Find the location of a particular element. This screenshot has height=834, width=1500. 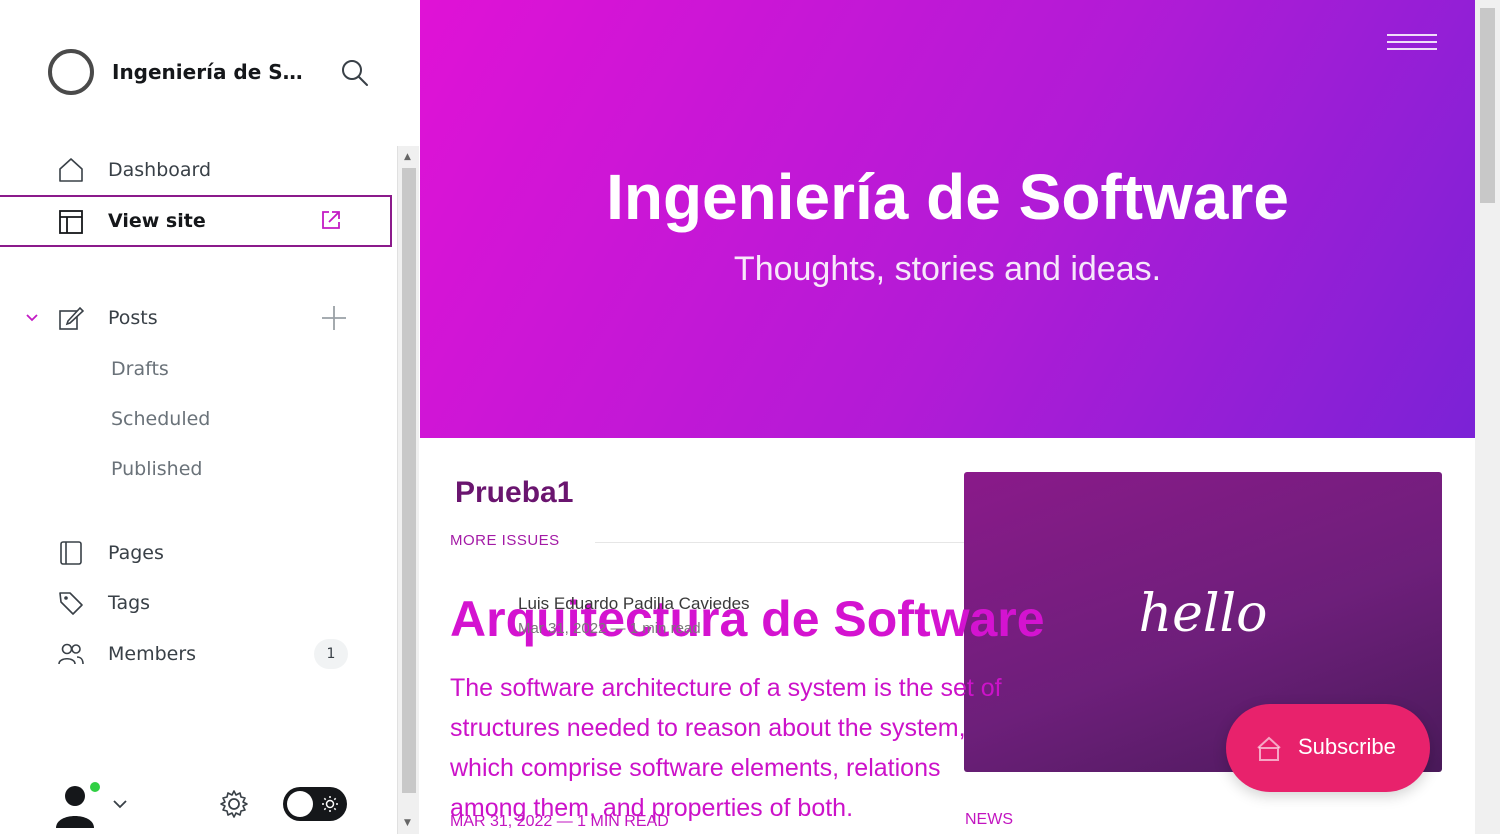

nav-drafts: Drafts is located at coordinates (140, 369).